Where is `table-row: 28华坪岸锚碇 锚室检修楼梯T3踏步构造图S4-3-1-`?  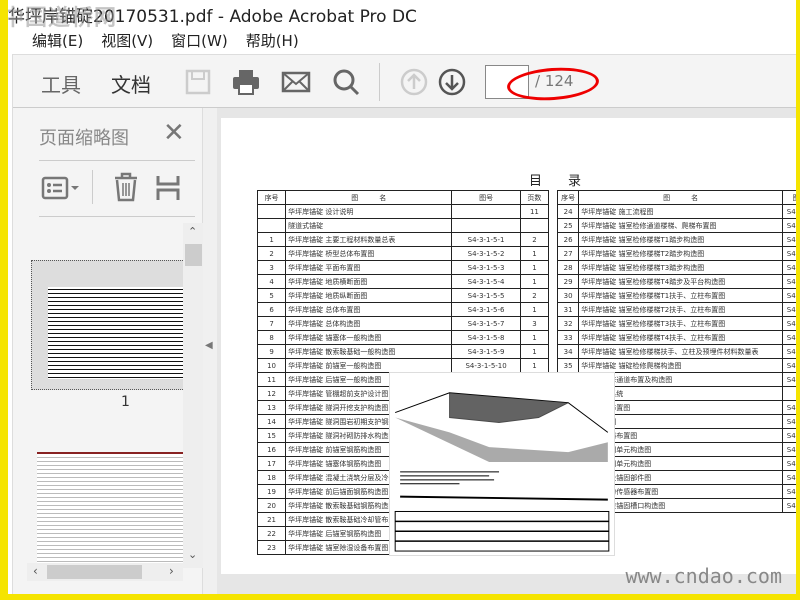 table-row: 28华坪岸锚碇 锚室检修楼梯T3踏步构造图S4-3-1- is located at coordinates (676, 267).